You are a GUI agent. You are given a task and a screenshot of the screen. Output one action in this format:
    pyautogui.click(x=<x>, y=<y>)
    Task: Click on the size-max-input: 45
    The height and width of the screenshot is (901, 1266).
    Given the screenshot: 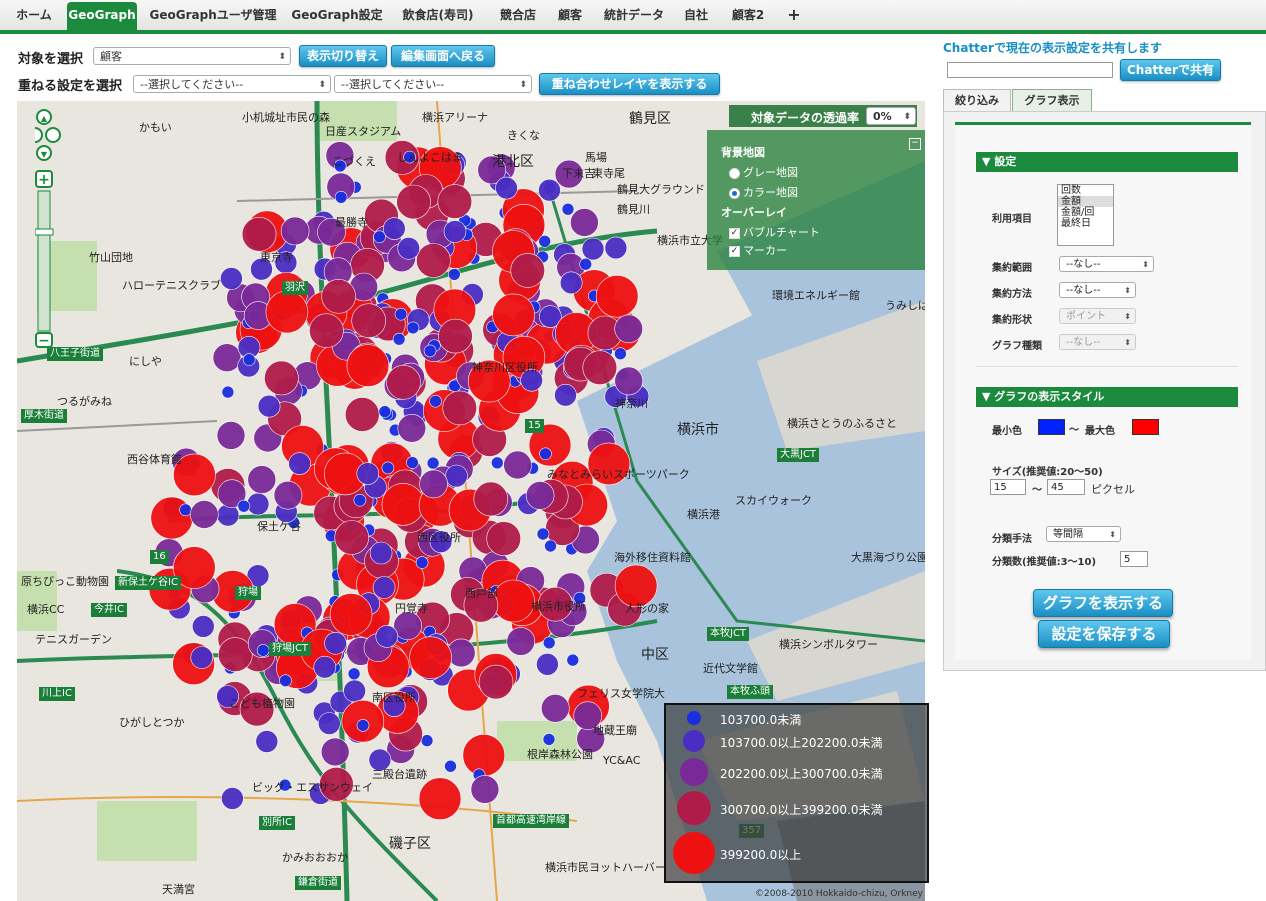 What is the action you would take?
    pyautogui.click(x=1066, y=487)
    